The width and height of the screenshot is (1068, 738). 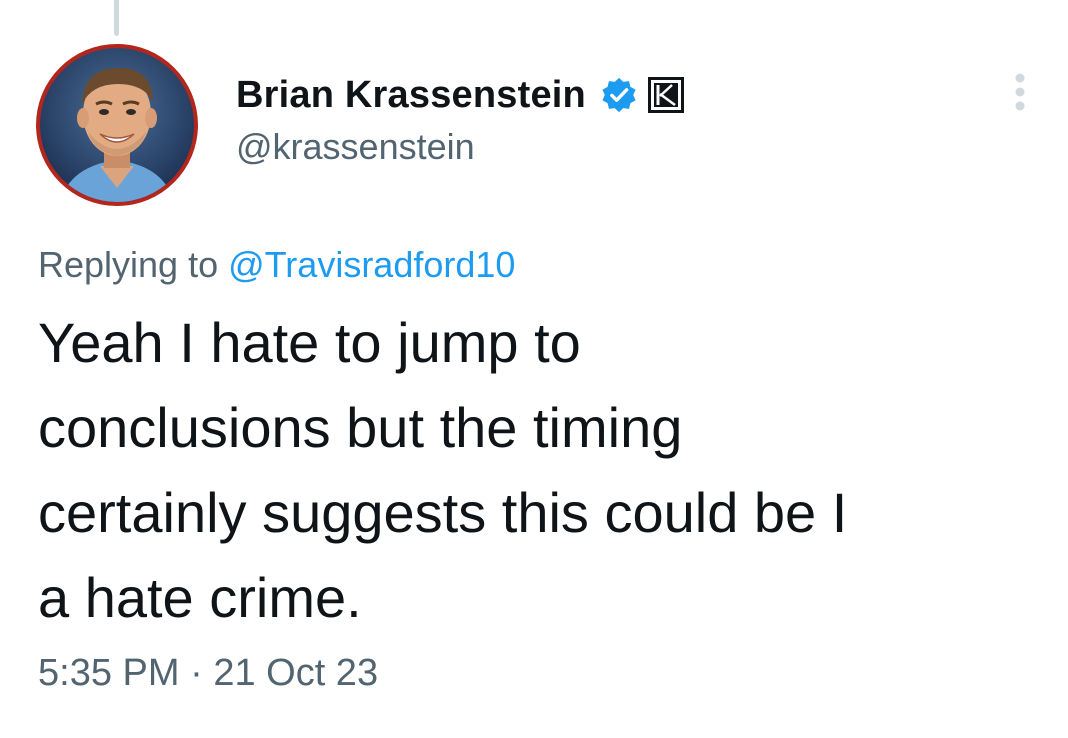 I want to click on avatar-image, so click(x=117, y=125).